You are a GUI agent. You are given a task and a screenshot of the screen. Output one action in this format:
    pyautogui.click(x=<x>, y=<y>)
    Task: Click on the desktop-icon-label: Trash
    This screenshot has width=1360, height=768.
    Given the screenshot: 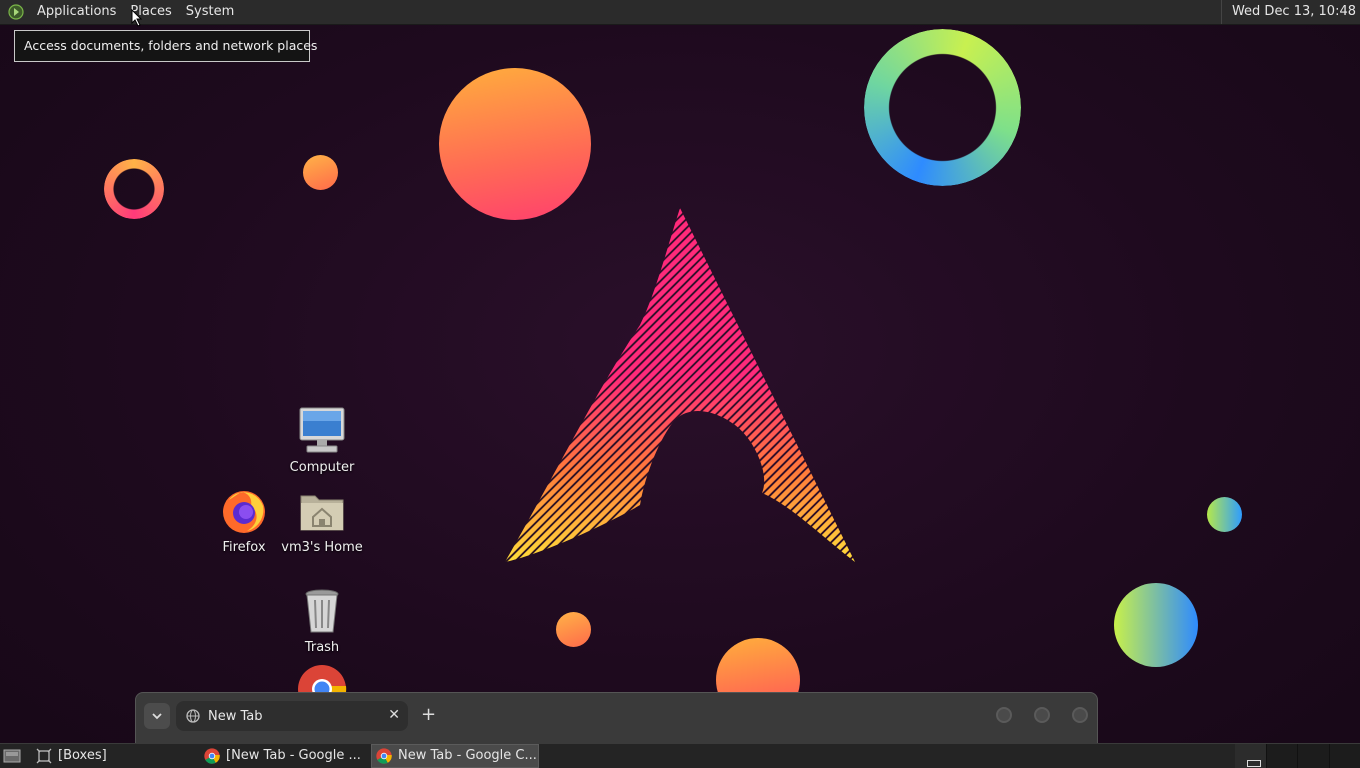 What is the action you would take?
    pyautogui.click(x=322, y=647)
    